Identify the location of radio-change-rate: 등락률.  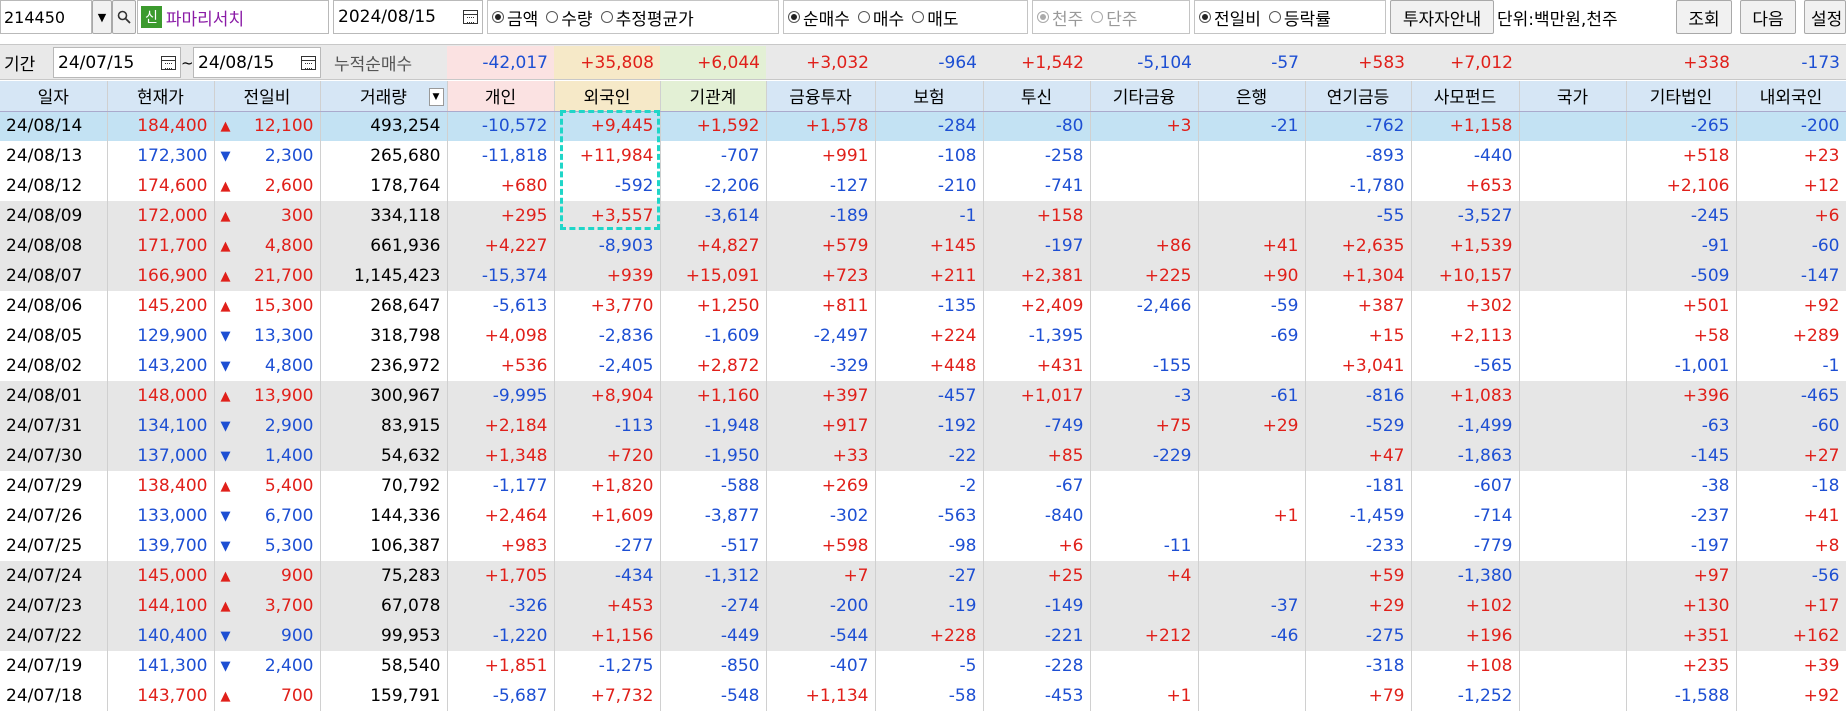
(1299, 17).